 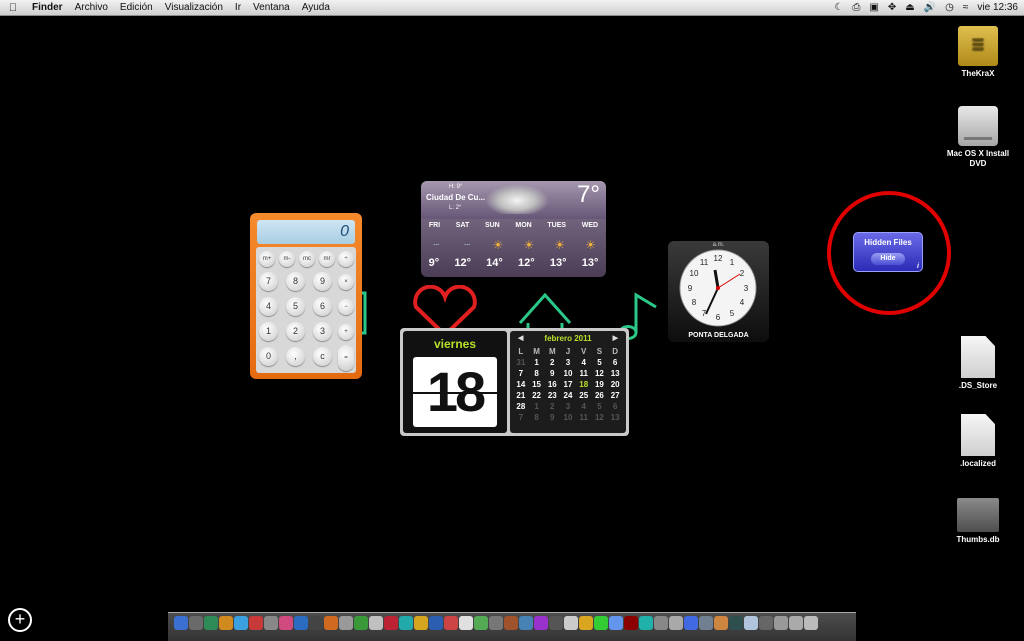 What do you see at coordinates (521, 406) in the screenshot?
I see `calendar-date: 28` at bounding box center [521, 406].